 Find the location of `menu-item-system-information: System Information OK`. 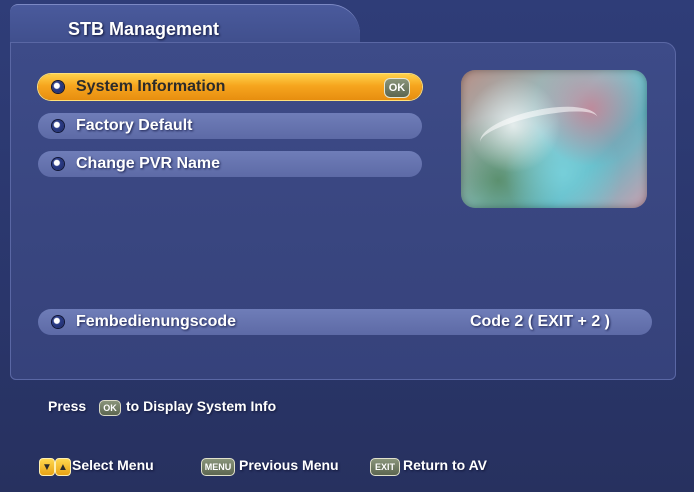

menu-item-system-information: System Information OK is located at coordinates (230, 87).